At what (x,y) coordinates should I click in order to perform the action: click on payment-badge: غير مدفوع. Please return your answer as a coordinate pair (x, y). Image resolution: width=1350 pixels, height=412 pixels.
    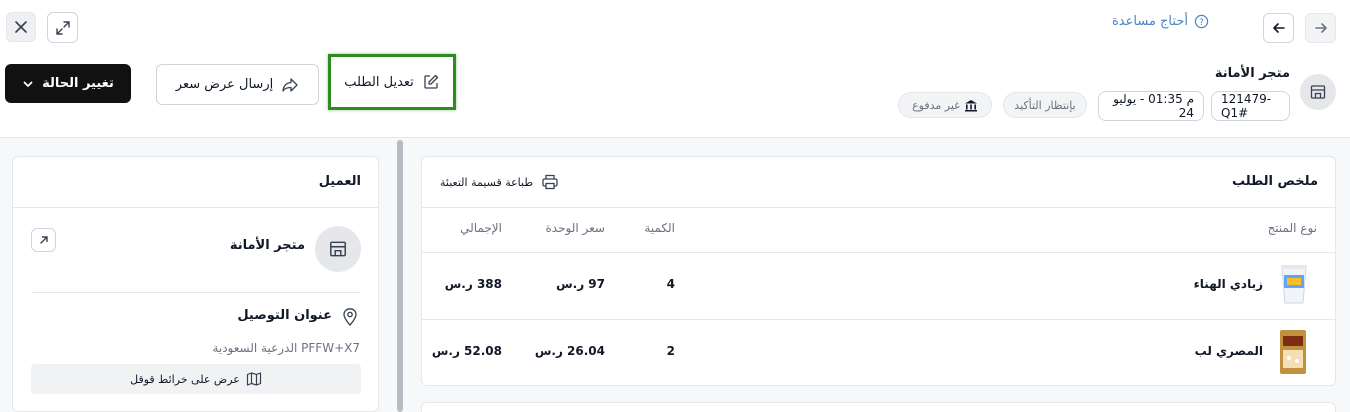
    Looking at the image, I should click on (945, 105).